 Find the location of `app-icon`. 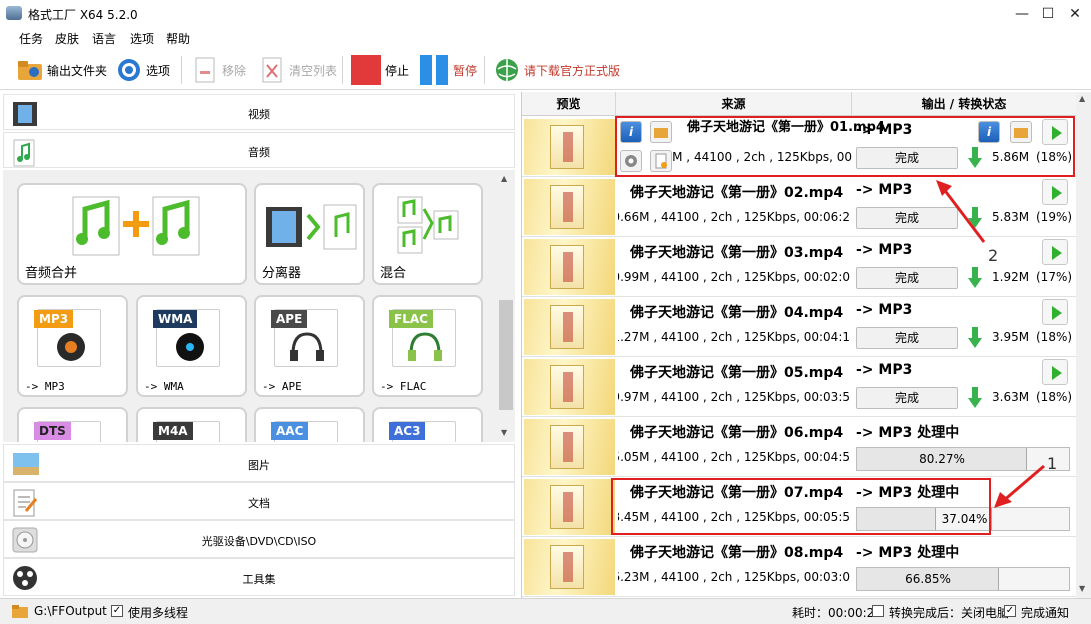

app-icon is located at coordinates (14, 13).